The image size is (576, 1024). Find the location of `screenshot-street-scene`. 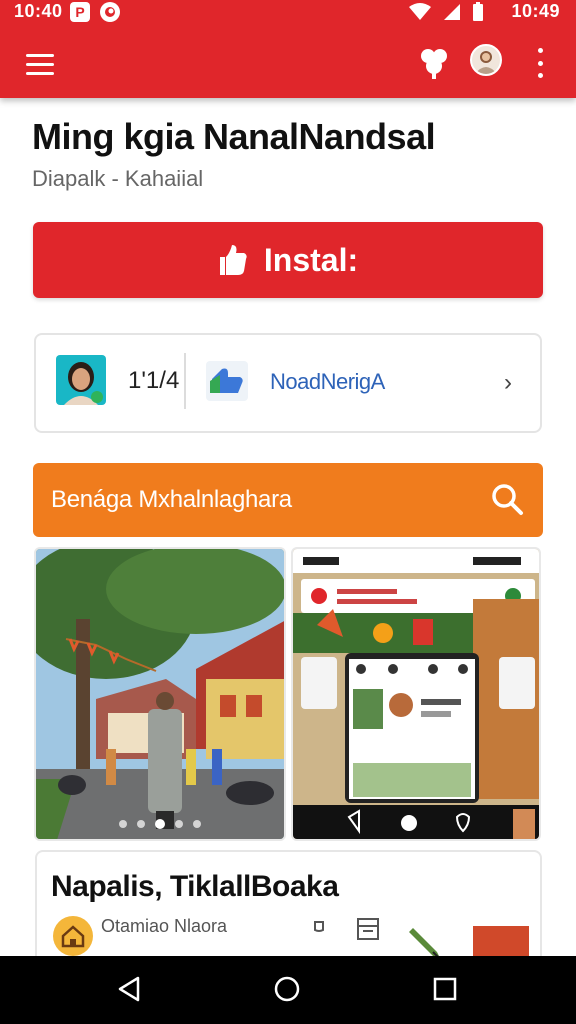

screenshot-street-scene is located at coordinates (160, 694).